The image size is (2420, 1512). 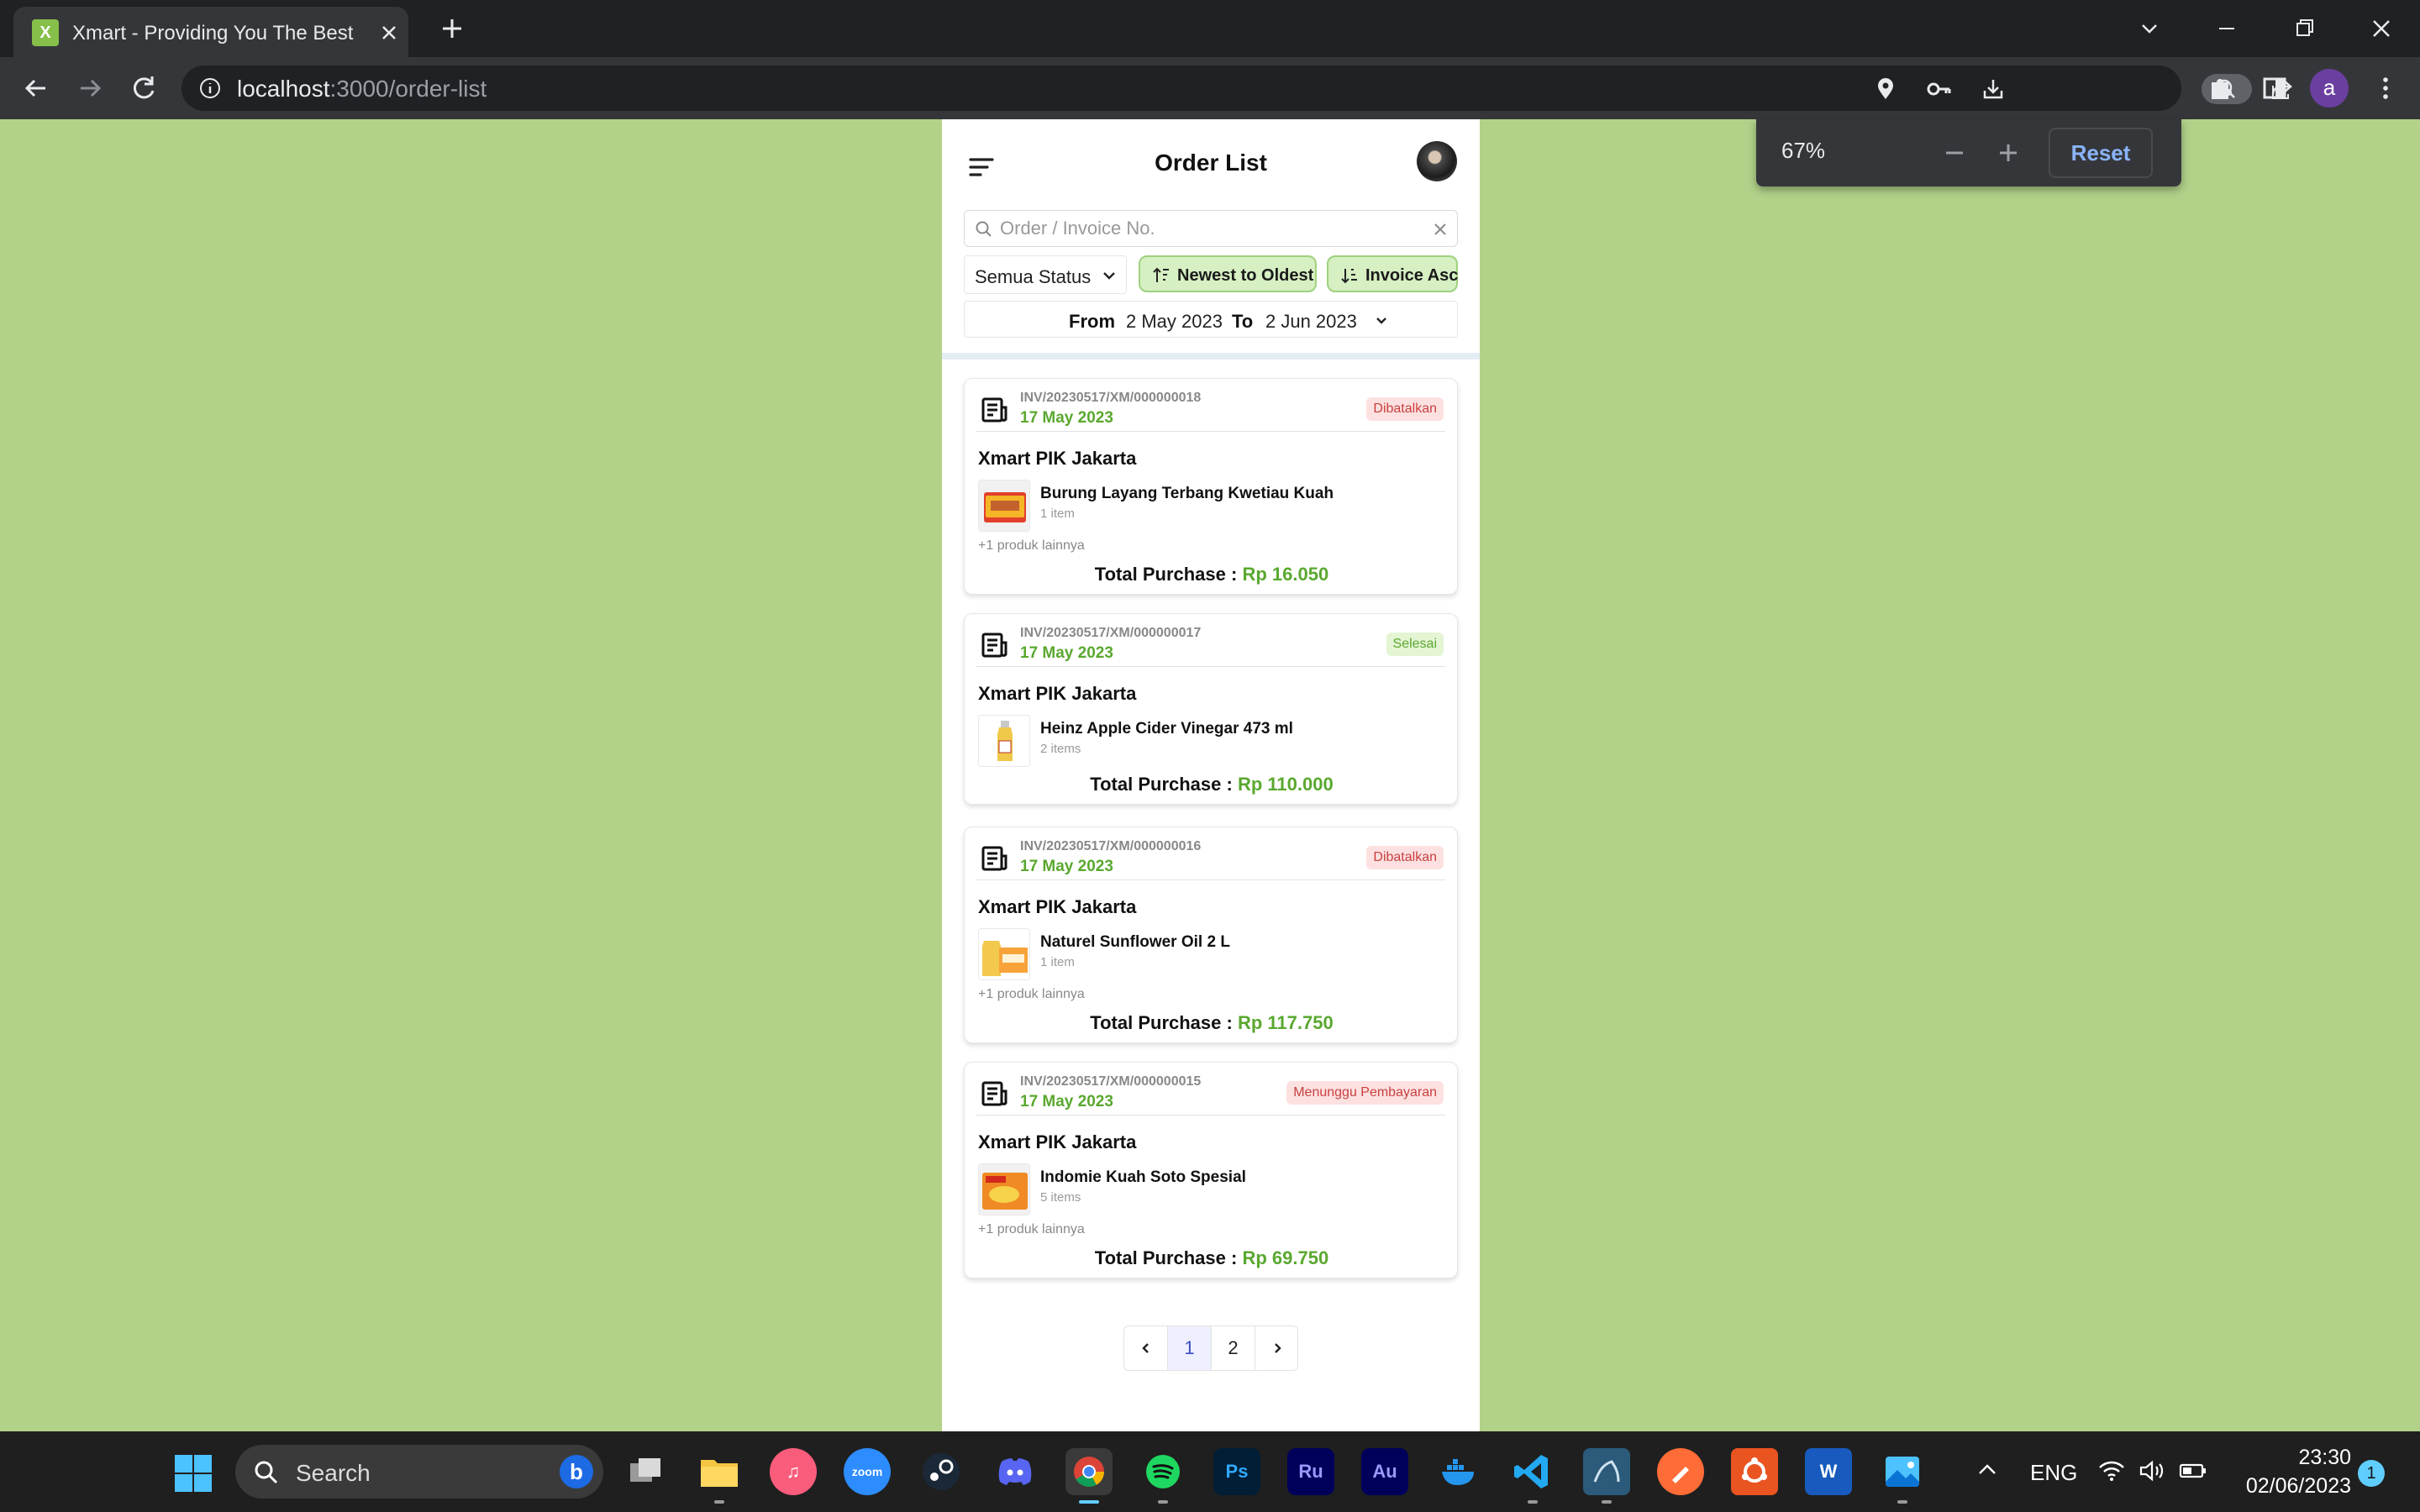 What do you see at coordinates (1190, 1348) in the screenshot?
I see `page-1-button: 1` at bounding box center [1190, 1348].